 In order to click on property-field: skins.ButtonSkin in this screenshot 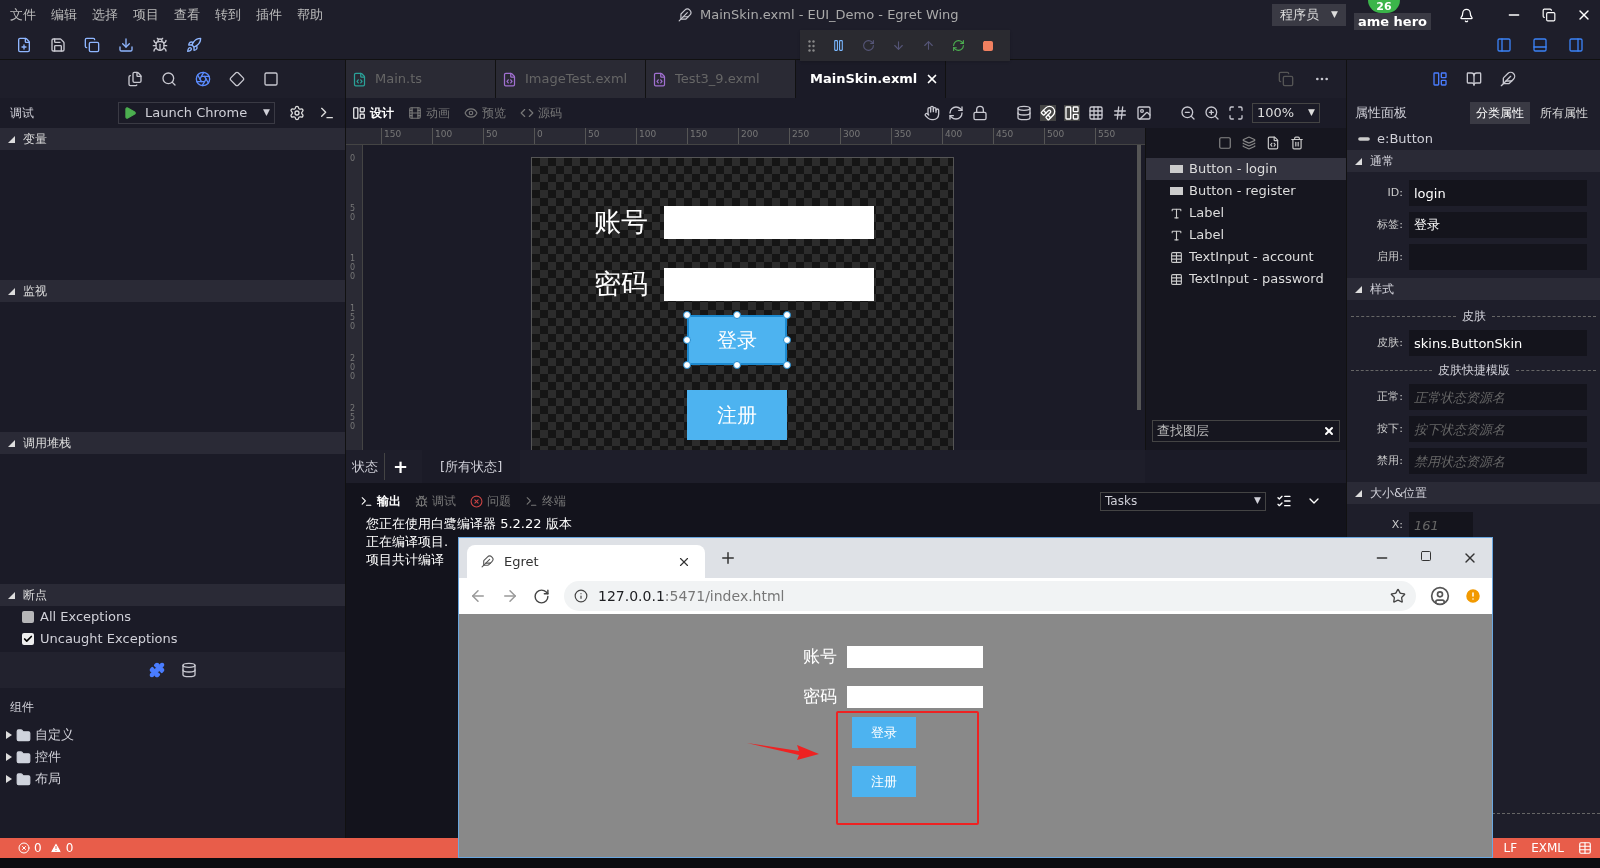, I will do `click(1498, 343)`.